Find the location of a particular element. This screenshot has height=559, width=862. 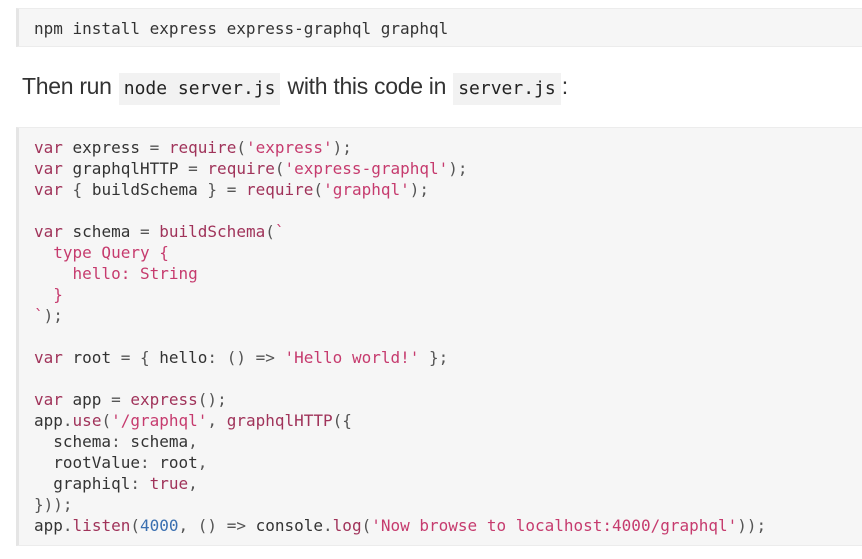

code-token: })); is located at coordinates (53, 504).